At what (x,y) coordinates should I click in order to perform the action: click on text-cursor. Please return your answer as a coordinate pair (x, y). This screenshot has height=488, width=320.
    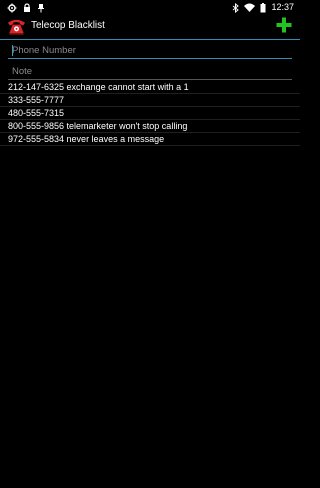
    Looking at the image, I should click on (12, 50).